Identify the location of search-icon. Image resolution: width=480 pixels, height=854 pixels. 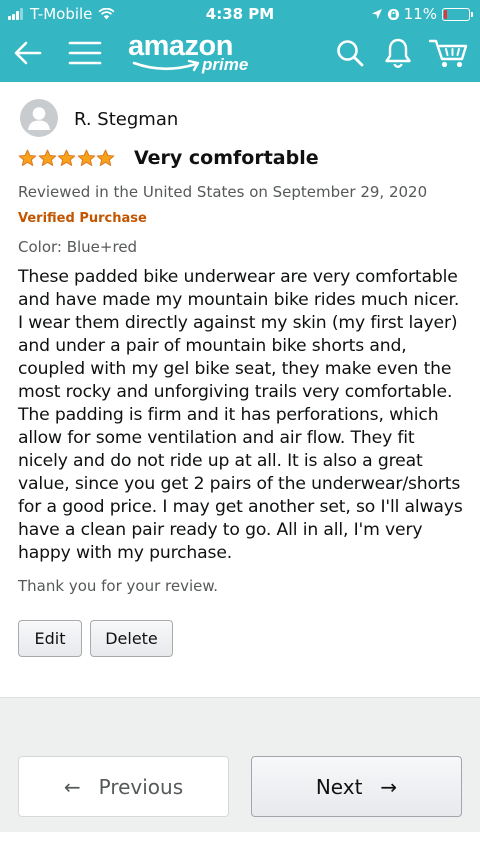
(350, 53).